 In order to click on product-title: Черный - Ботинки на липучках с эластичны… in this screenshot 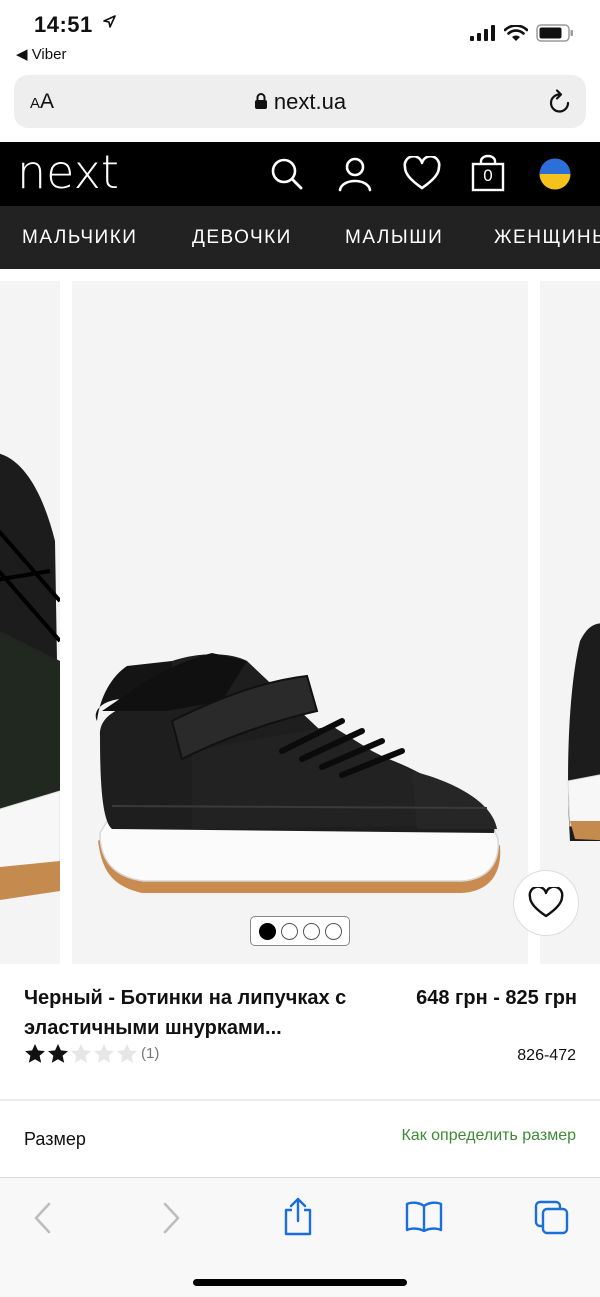, I will do `click(185, 1013)`.